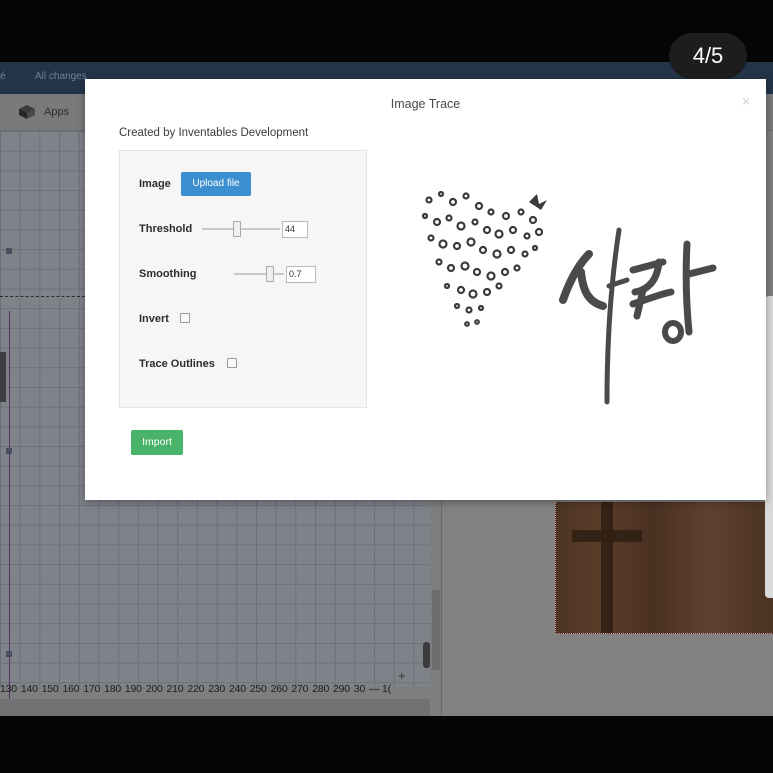 Image resolution: width=773 pixels, height=773 pixels. What do you see at coordinates (3, 76) in the screenshot?
I see `nav-left-glyph: é` at bounding box center [3, 76].